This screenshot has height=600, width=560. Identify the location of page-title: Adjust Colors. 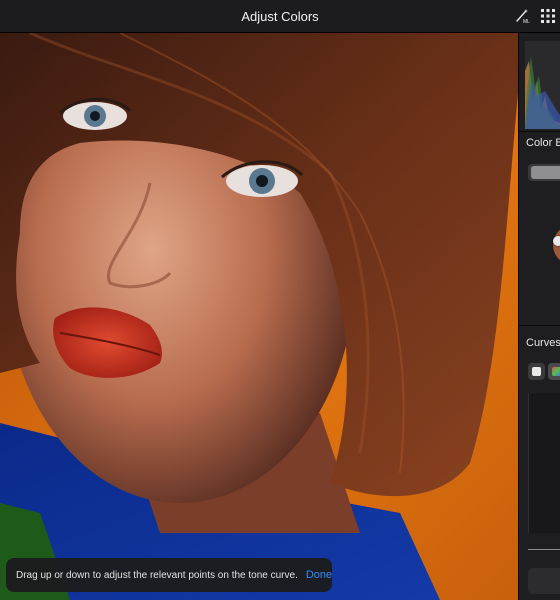
(280, 16).